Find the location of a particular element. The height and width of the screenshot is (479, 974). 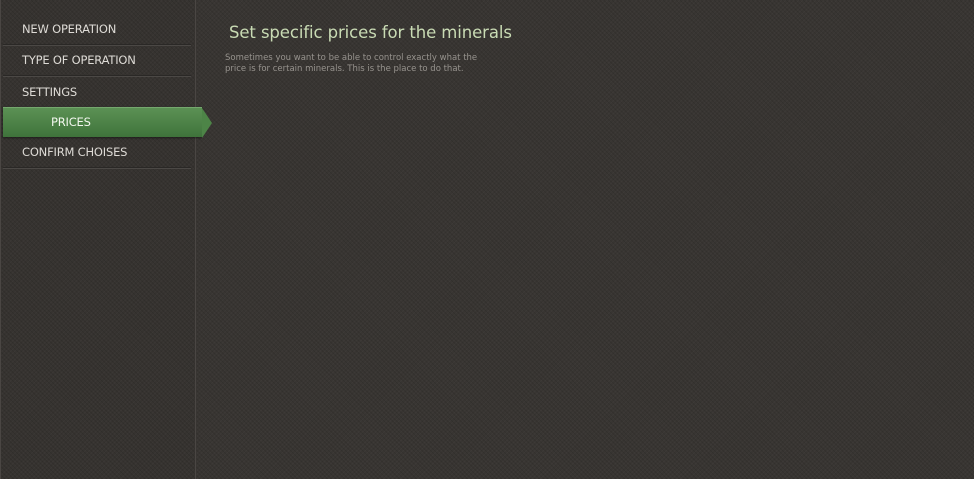

sidebar-item-prices: PRICES is located at coordinates (107, 122).